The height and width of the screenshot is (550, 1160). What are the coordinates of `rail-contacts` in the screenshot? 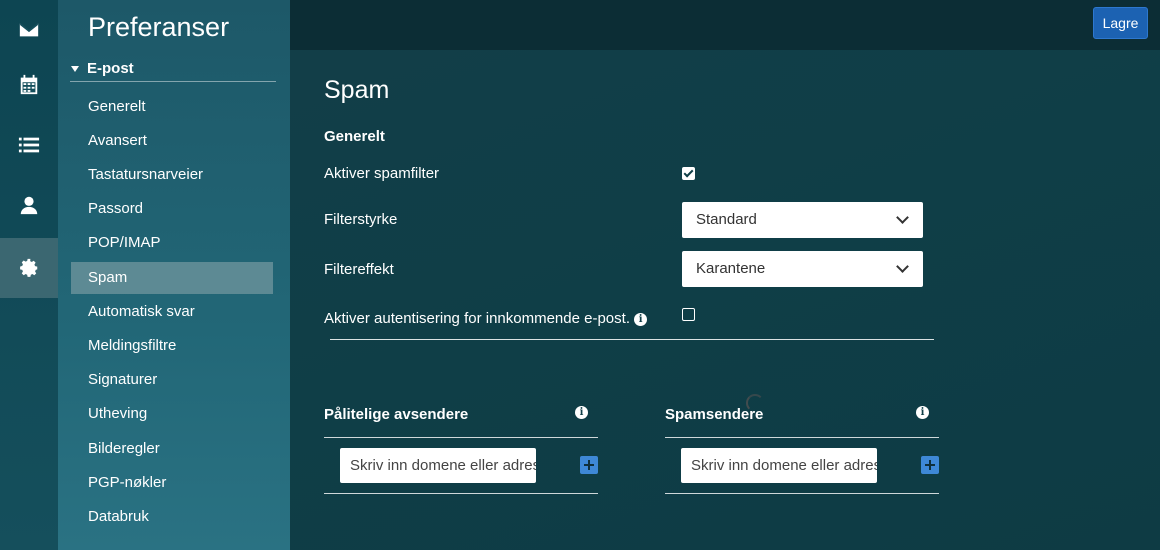 It's located at (29, 205).